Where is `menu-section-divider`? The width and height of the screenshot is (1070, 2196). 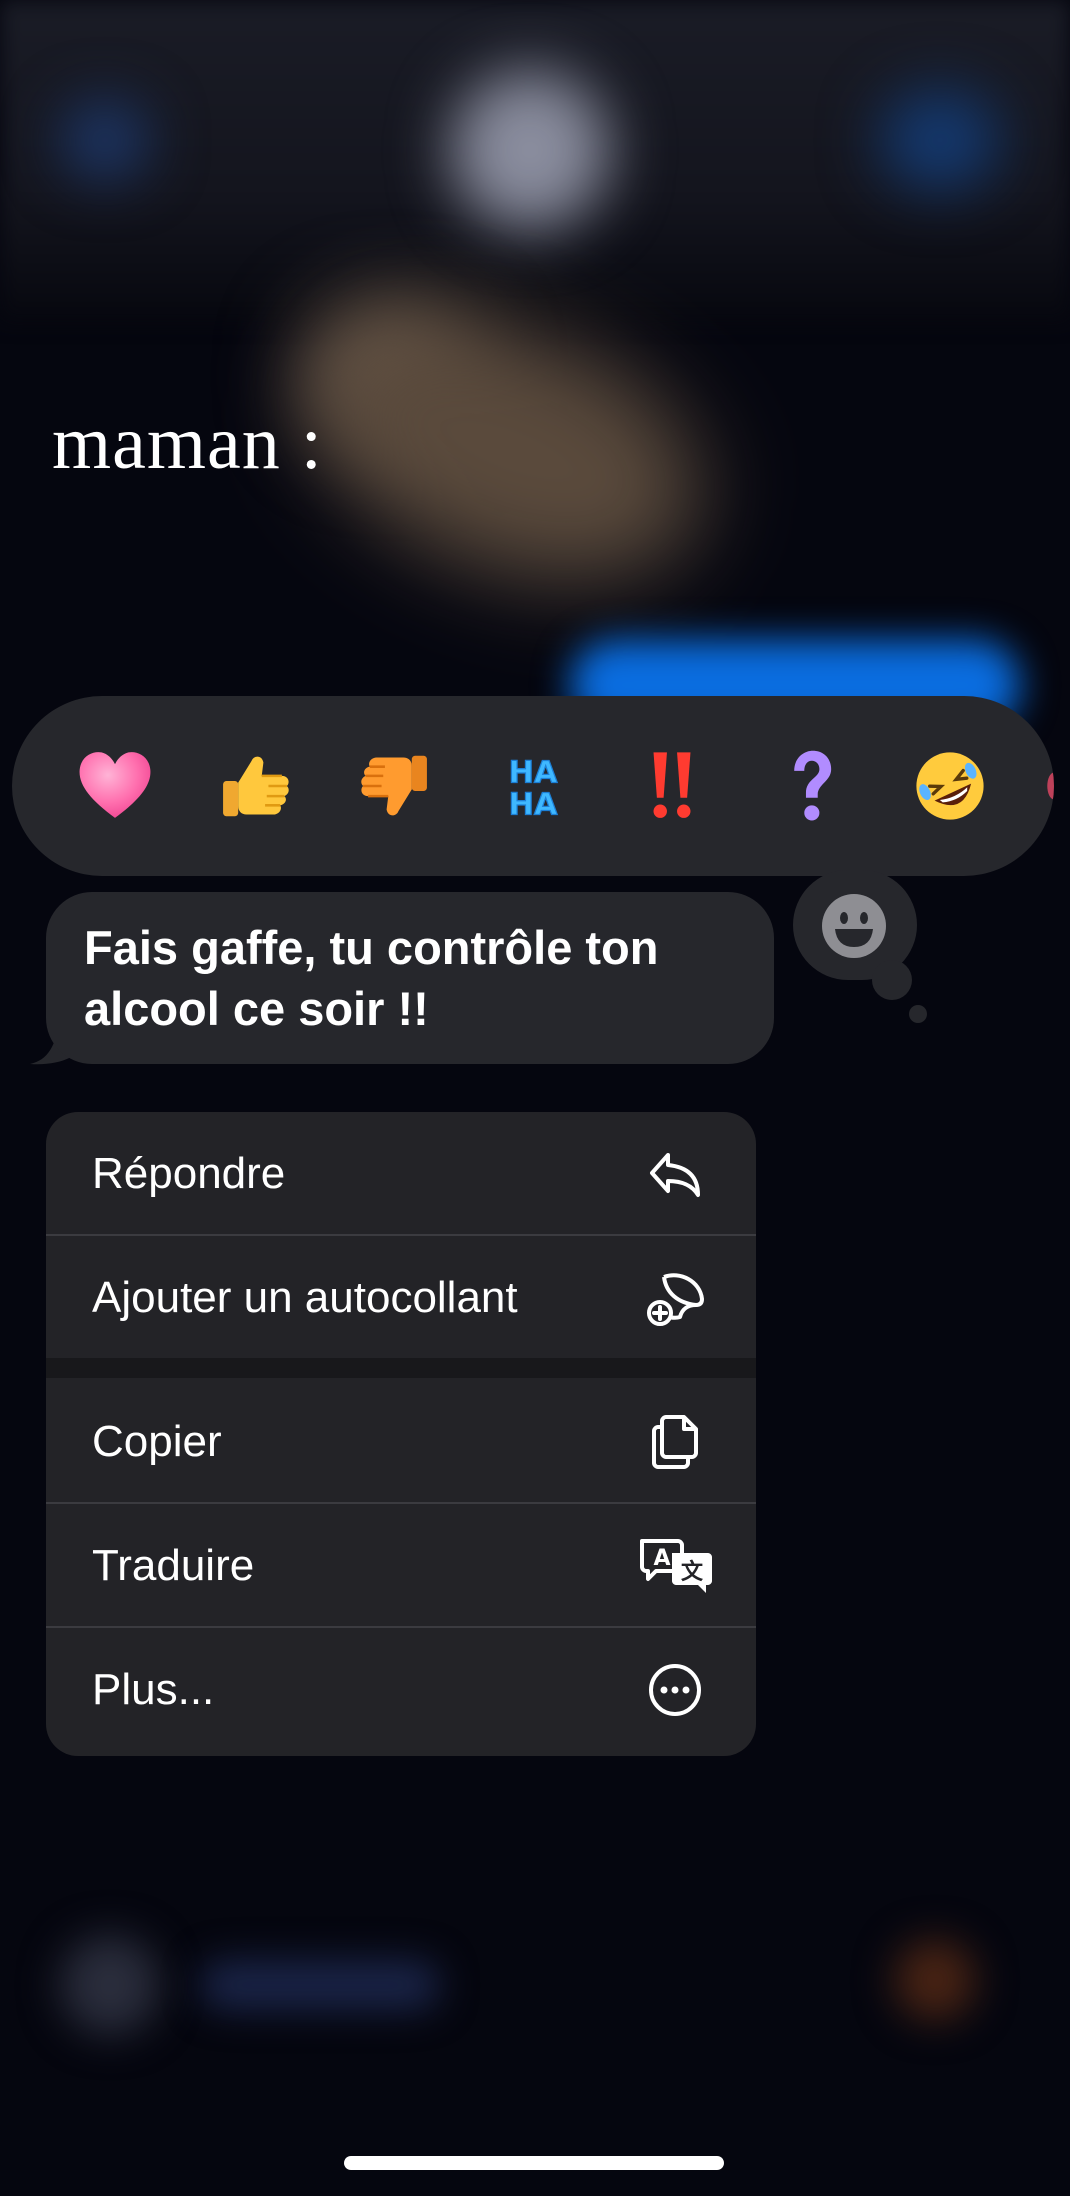 menu-section-divider is located at coordinates (401, 1368).